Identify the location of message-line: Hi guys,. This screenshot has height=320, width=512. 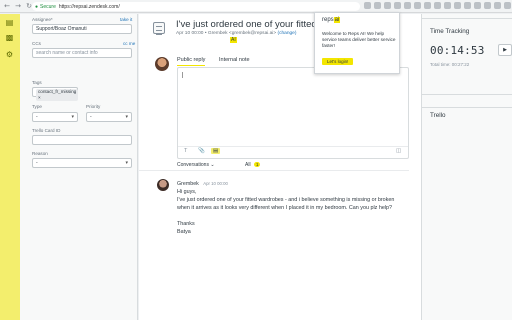
(187, 192).